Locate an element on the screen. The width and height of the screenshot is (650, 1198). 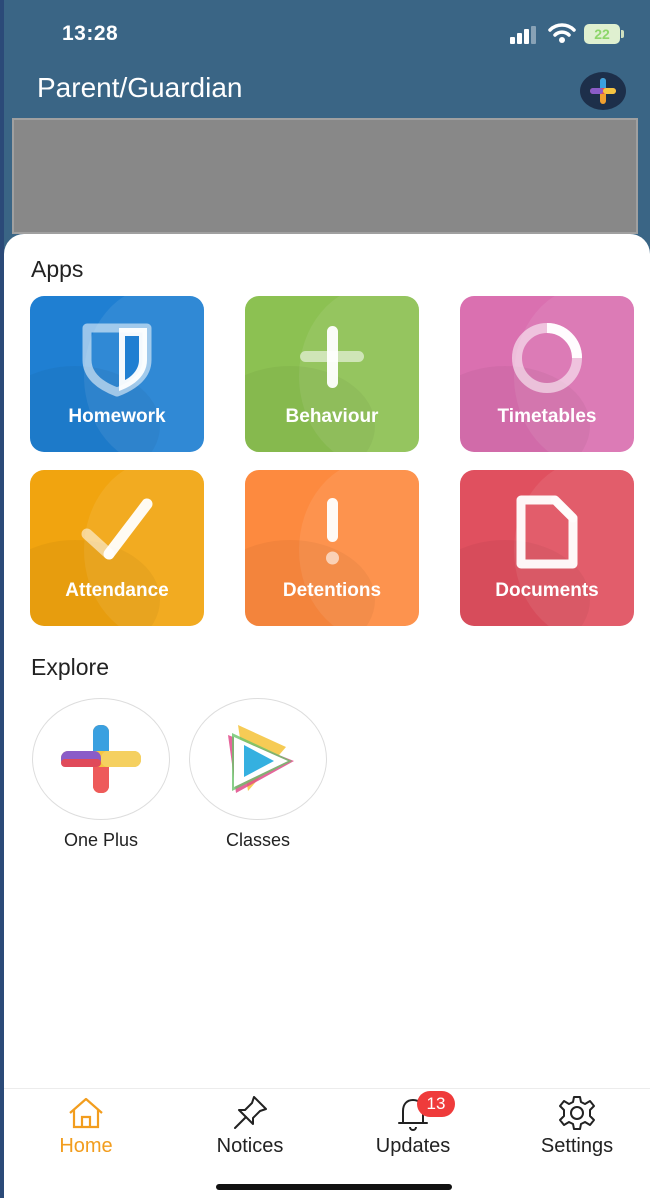
bell-icon: 13 is located at coordinates (424, 1112).